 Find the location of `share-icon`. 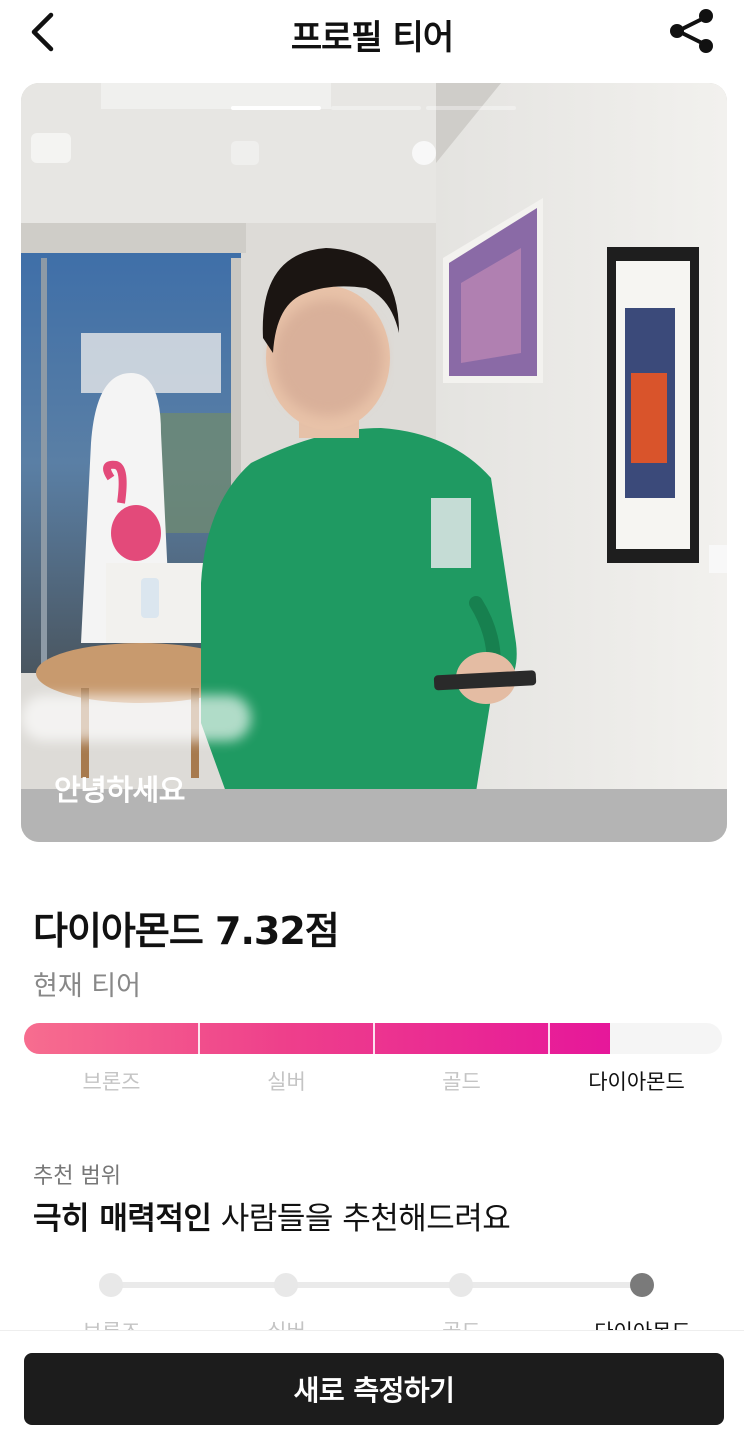

share-icon is located at coordinates (691, 31).